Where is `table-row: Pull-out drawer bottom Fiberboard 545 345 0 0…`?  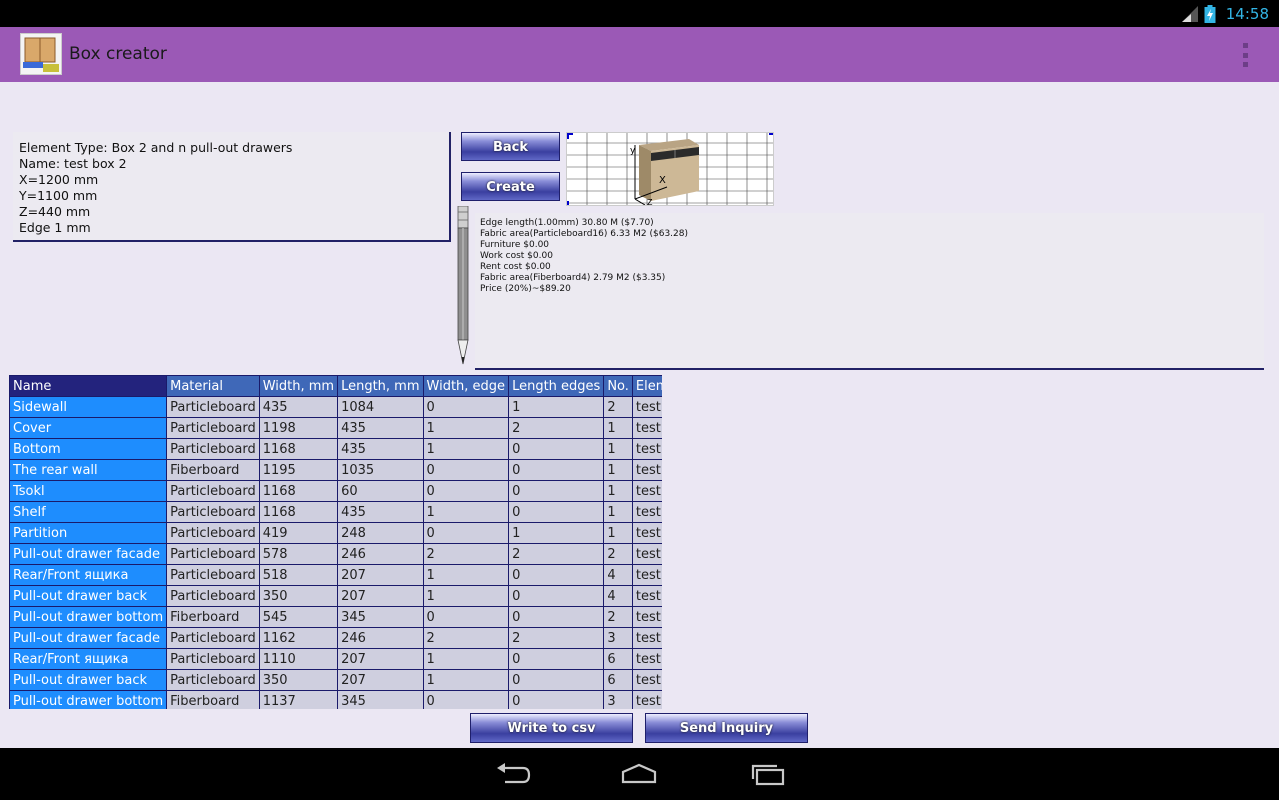
table-row: Pull-out drawer bottom Fiberboard 545 345 0 0… is located at coordinates (335, 617).